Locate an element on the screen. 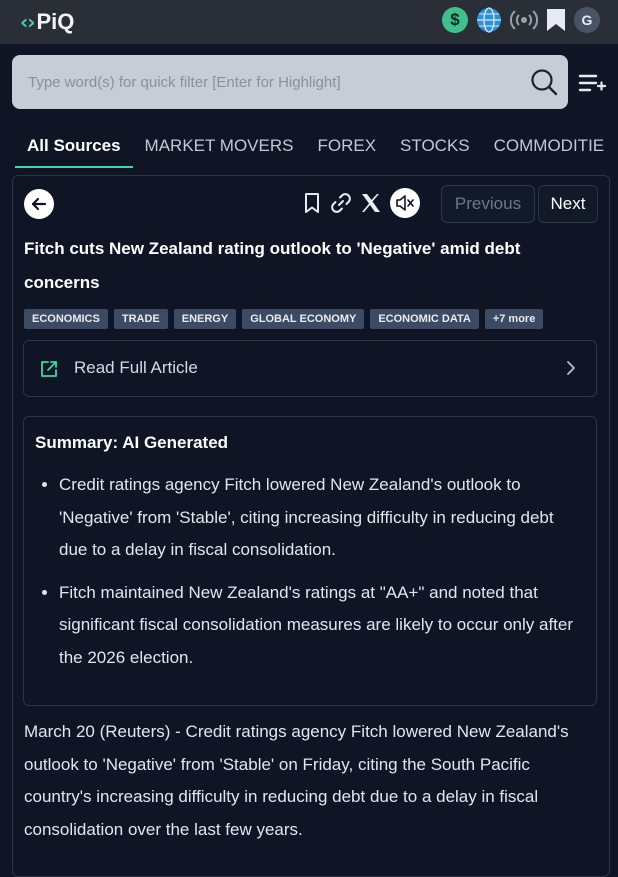 Image resolution: width=618 pixels, height=877 pixels. read-full-article-button: Read Full Article is located at coordinates (310, 368).